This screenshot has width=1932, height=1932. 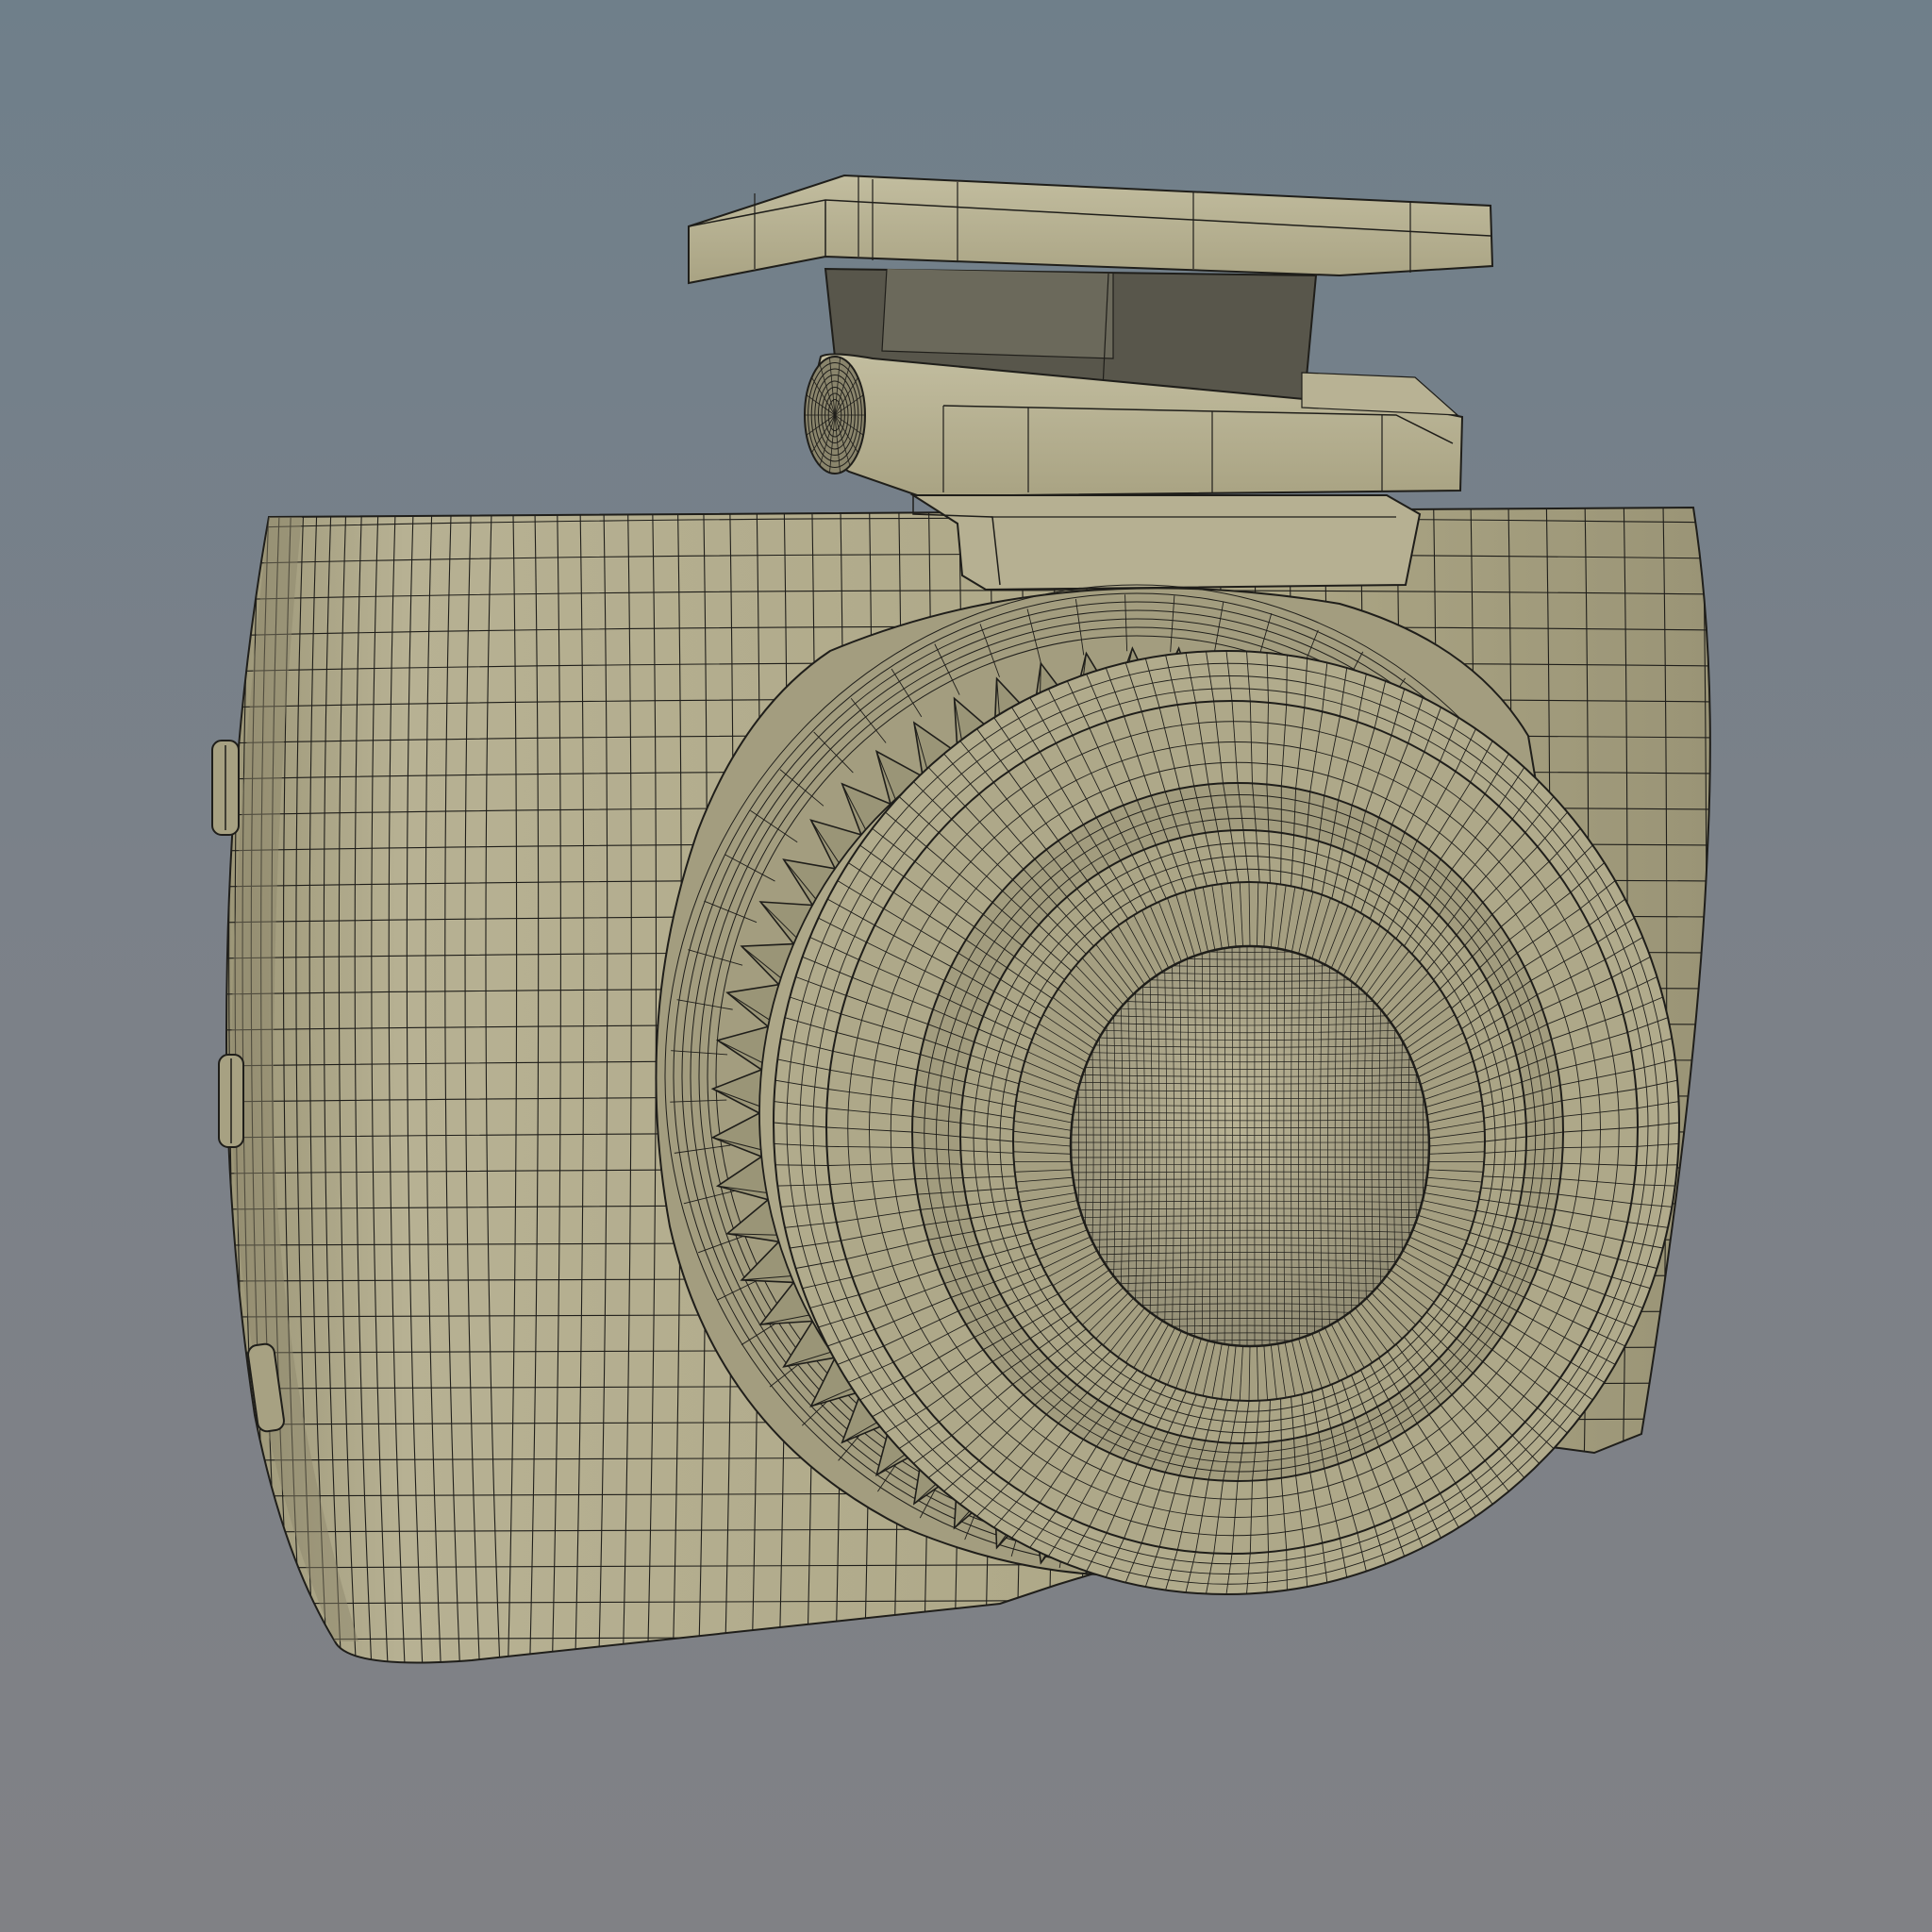 What do you see at coordinates (231, 1101) in the screenshot?
I see `side-button-middle` at bounding box center [231, 1101].